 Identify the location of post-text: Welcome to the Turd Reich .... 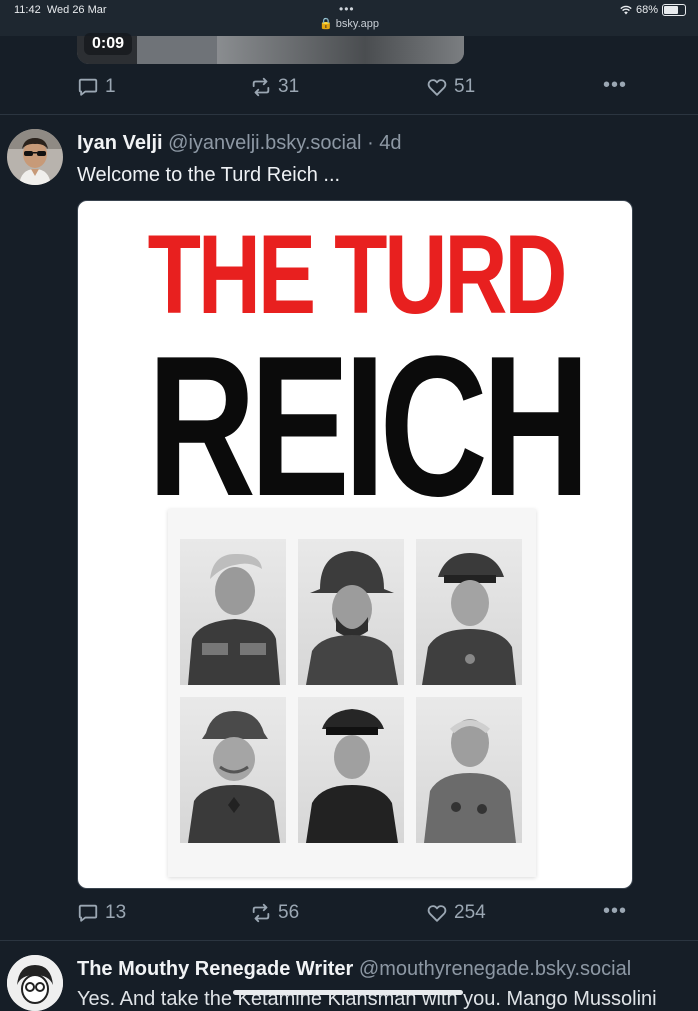
(209, 175).